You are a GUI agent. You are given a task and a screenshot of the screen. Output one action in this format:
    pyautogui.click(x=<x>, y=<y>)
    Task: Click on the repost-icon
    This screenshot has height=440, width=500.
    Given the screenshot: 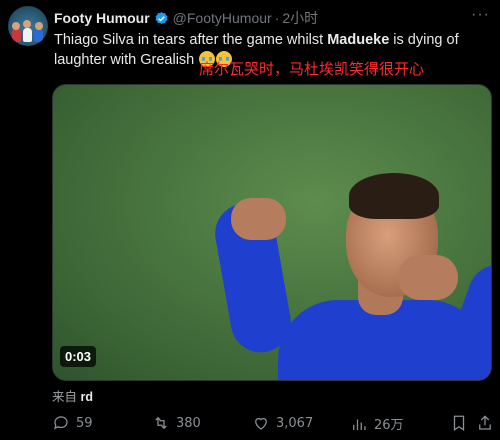 What is the action you would take?
    pyautogui.click(x=161, y=423)
    